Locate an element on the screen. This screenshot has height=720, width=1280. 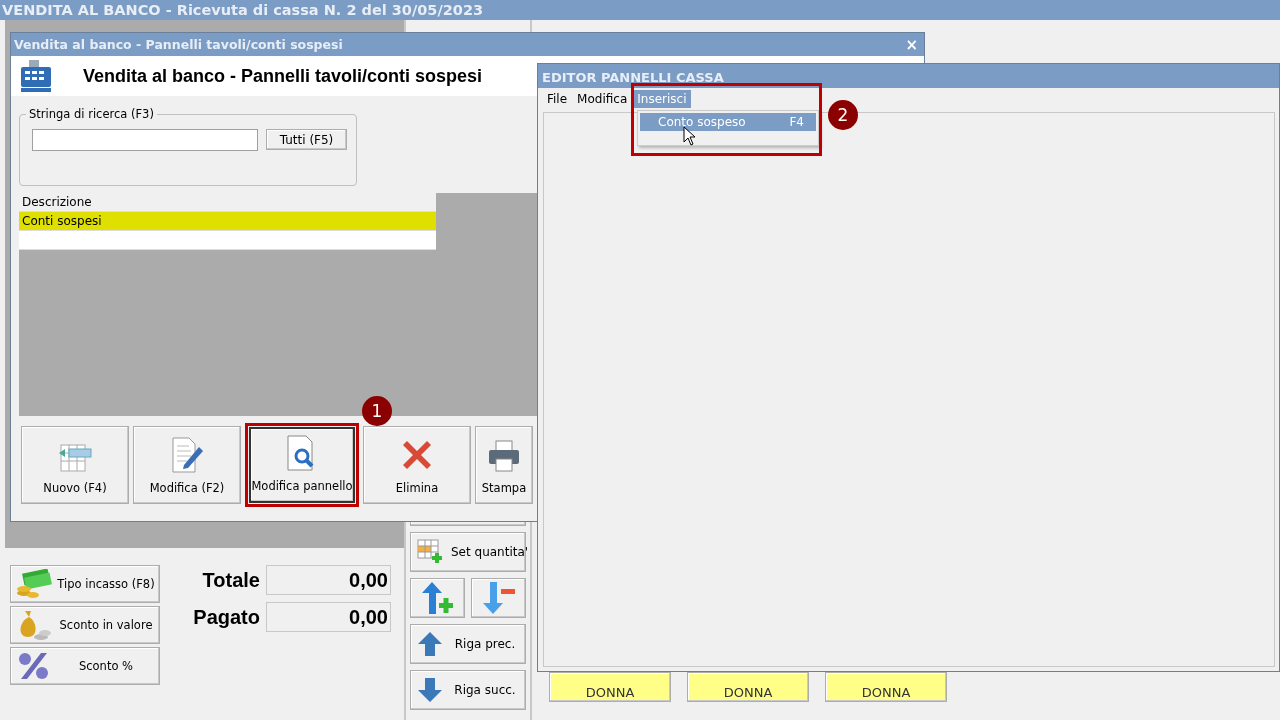
menu-item: File is located at coordinates (557, 99).